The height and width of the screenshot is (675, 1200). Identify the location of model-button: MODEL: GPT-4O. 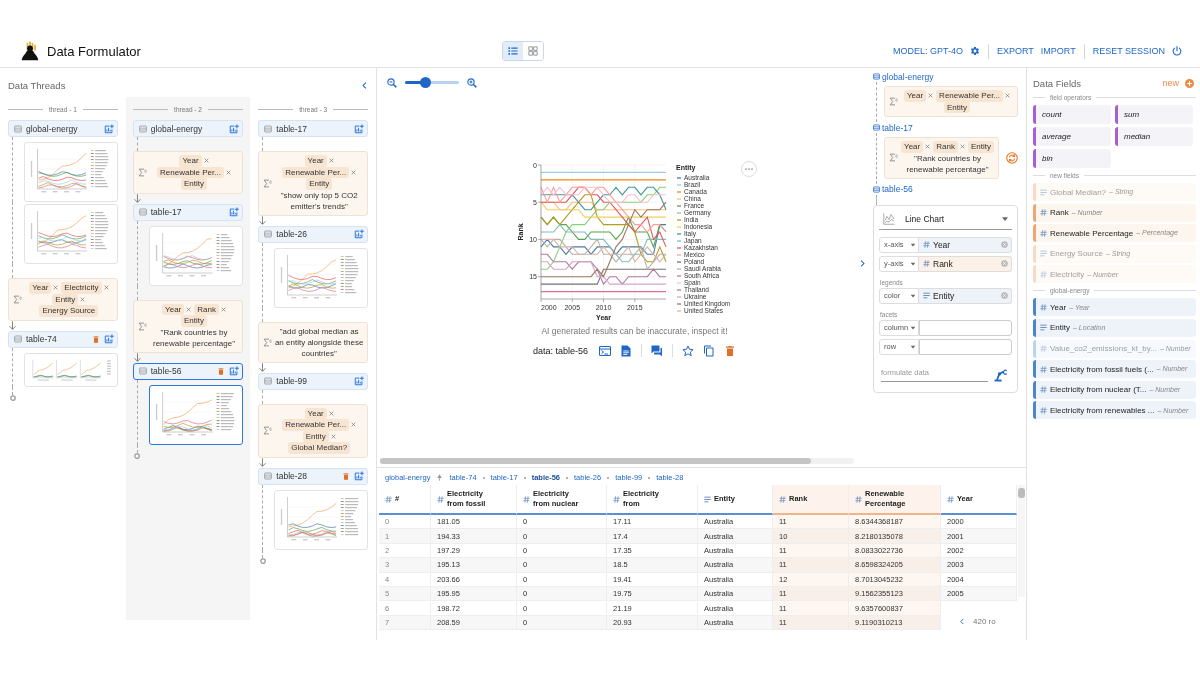
(927, 51).